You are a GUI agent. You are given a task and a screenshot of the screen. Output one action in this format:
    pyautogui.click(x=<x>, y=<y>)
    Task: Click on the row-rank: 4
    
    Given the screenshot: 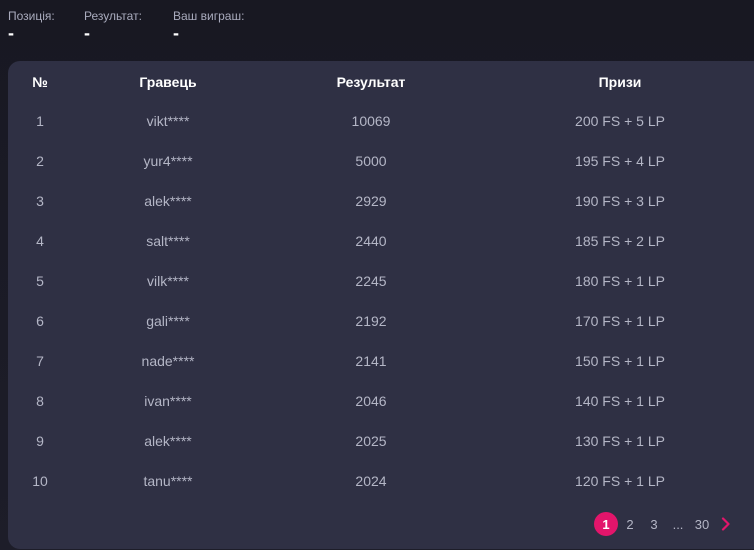 What is the action you would take?
    pyautogui.click(x=40, y=241)
    